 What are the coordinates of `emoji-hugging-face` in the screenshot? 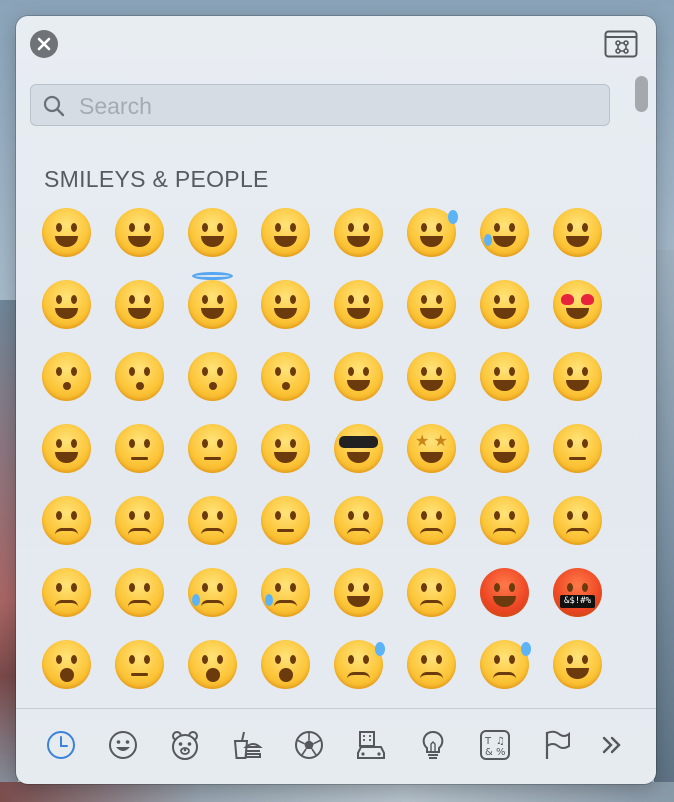 It's located at (577, 664).